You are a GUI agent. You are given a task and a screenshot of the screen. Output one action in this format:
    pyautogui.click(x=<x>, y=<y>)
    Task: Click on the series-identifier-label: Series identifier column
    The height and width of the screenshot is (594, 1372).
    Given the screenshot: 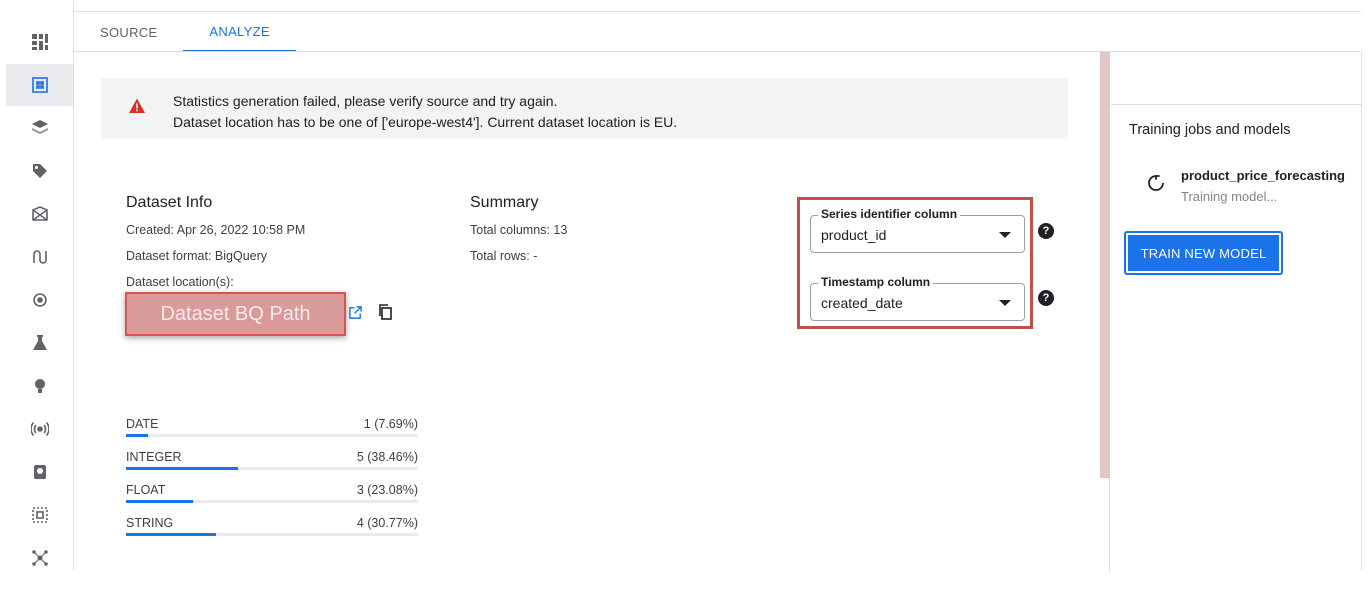 What is the action you would take?
    pyautogui.click(x=889, y=214)
    